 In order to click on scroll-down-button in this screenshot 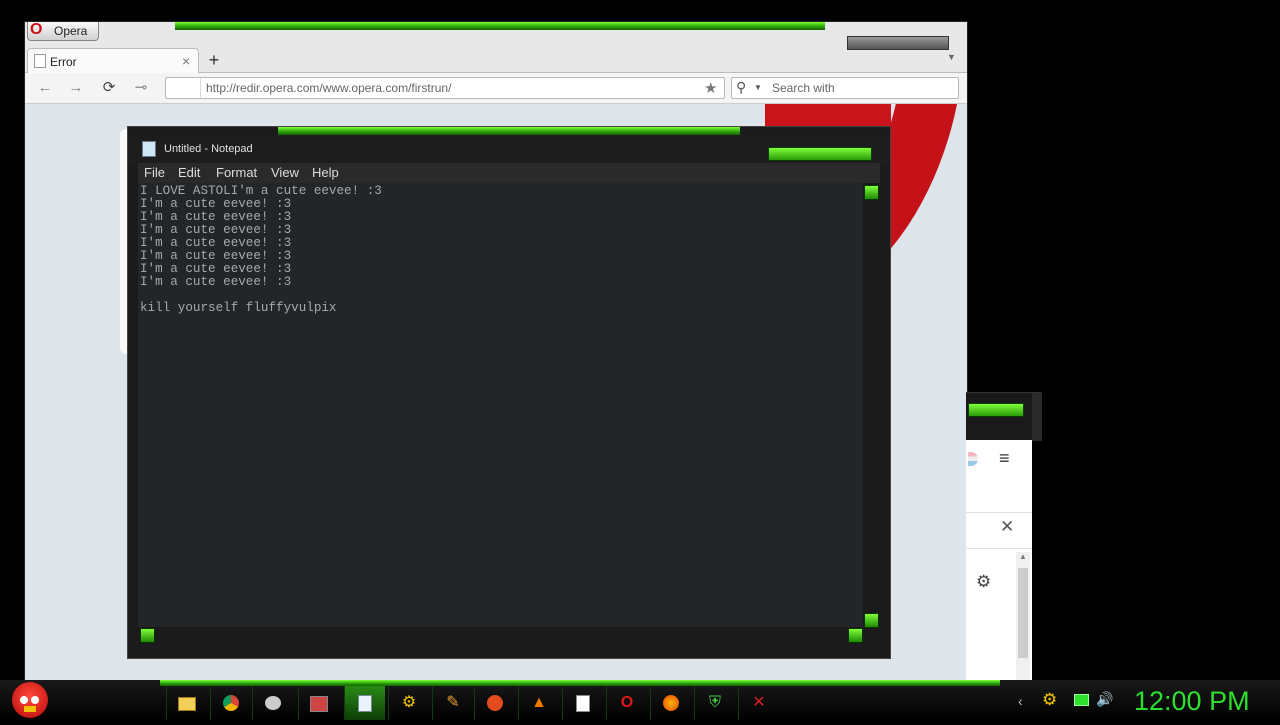, I will do `click(871, 620)`.